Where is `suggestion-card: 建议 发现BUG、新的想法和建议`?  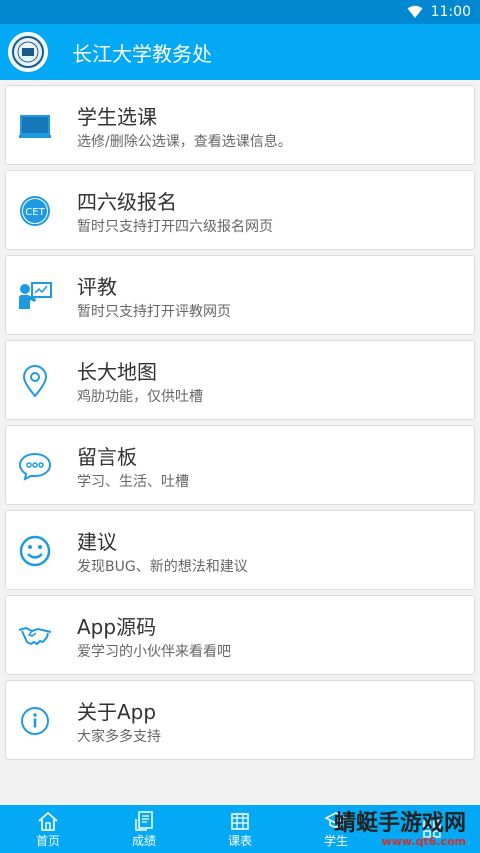
suggestion-card: 建议 发现BUG、新的想法和建议 is located at coordinates (240, 550).